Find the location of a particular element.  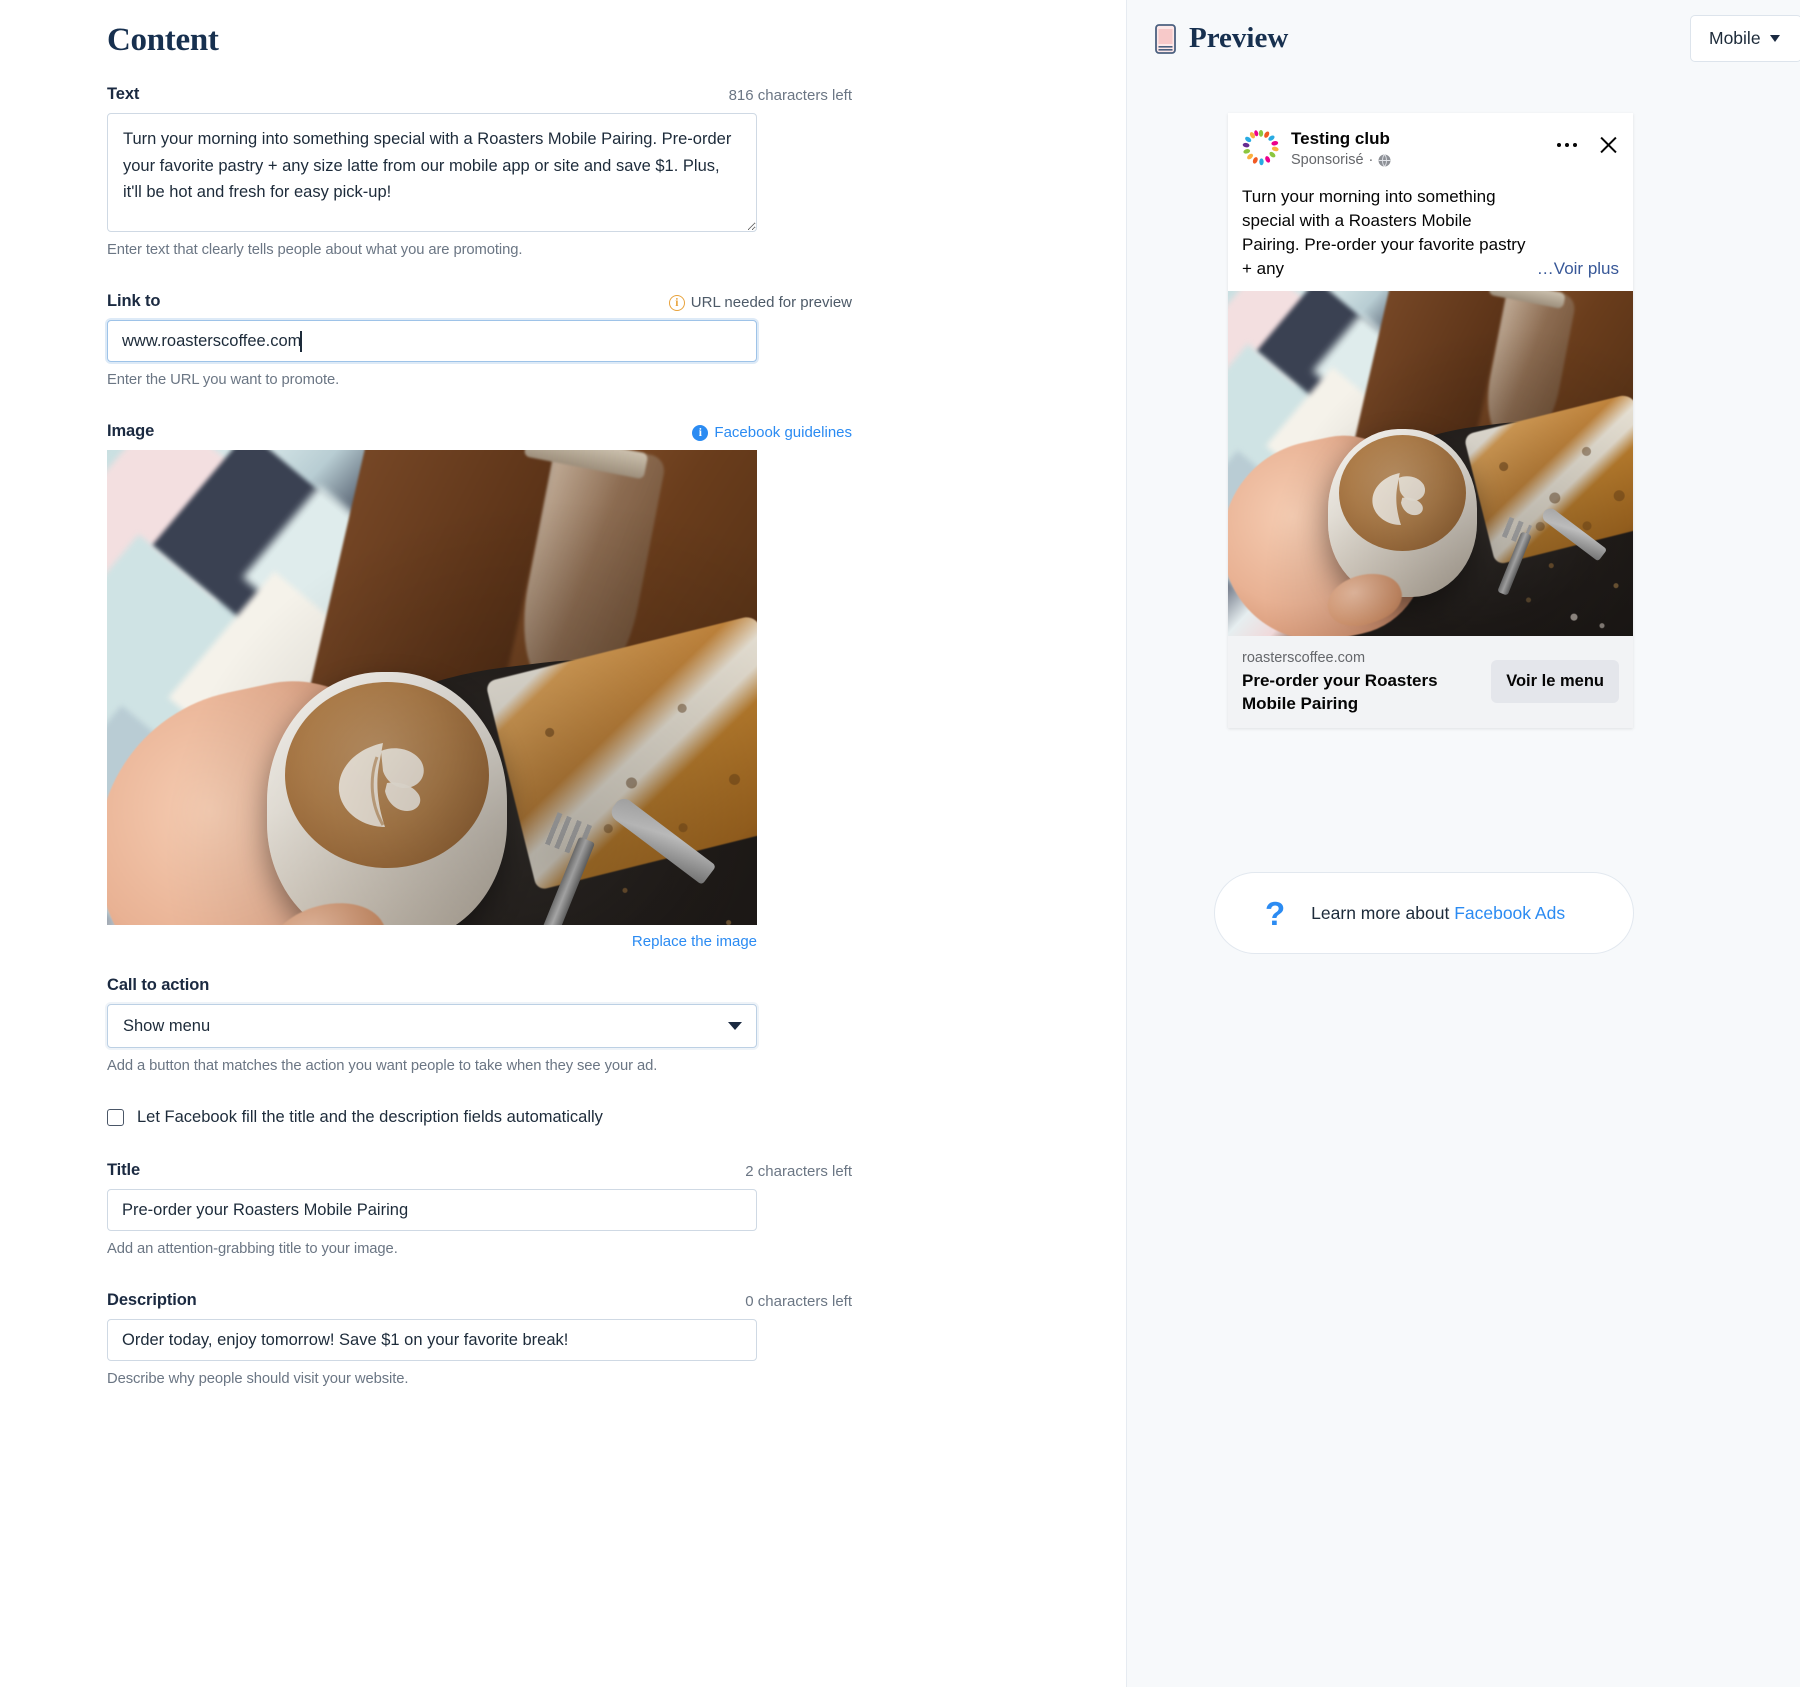

ad-image-preview is located at coordinates (432, 687).